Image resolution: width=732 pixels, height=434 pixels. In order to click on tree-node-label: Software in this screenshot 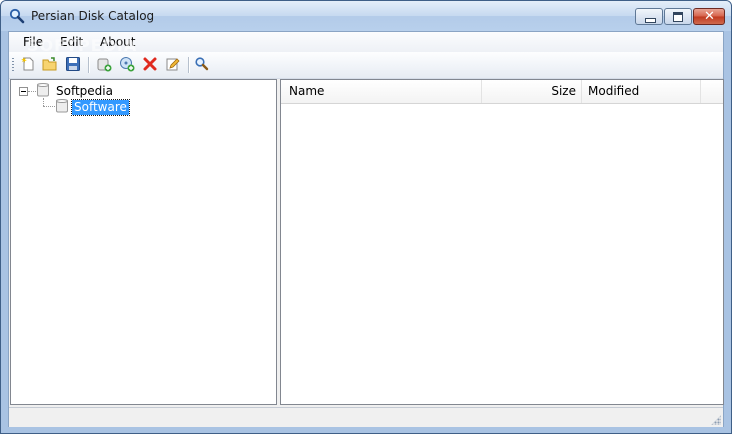, I will do `click(100, 107)`.